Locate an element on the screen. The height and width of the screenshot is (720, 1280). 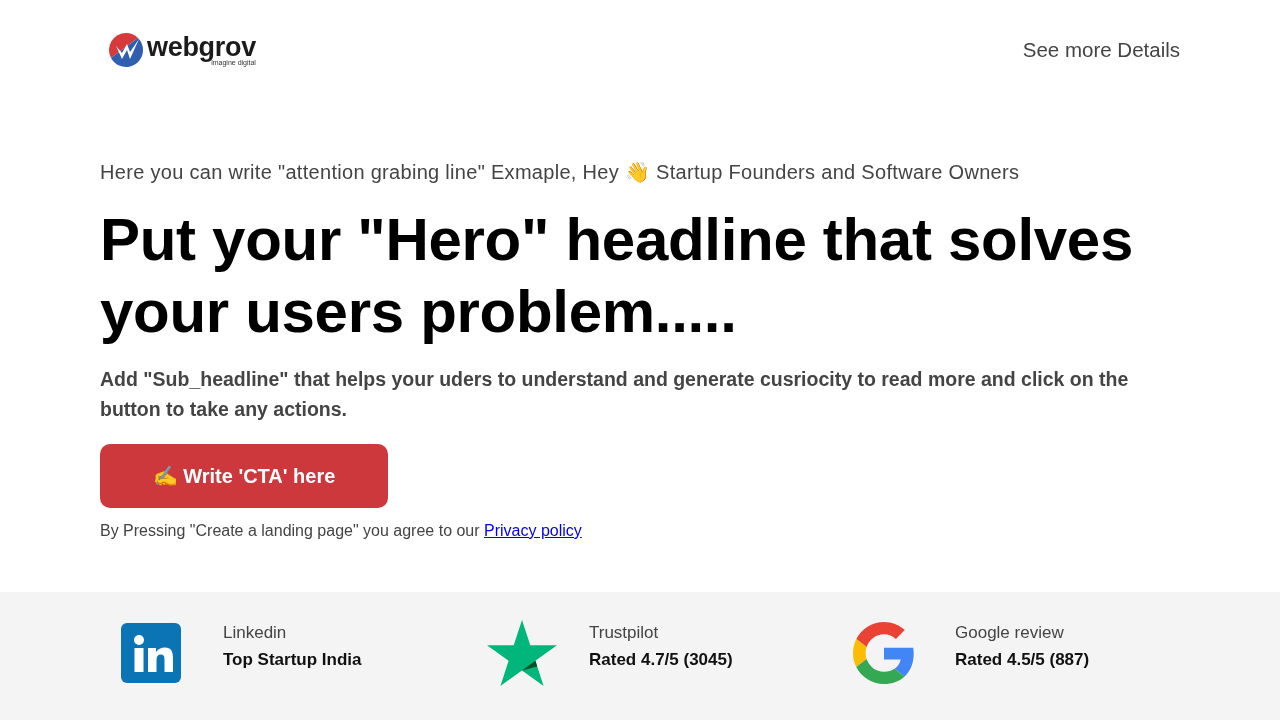
privacy-link: Privacy policy is located at coordinates (533, 530).